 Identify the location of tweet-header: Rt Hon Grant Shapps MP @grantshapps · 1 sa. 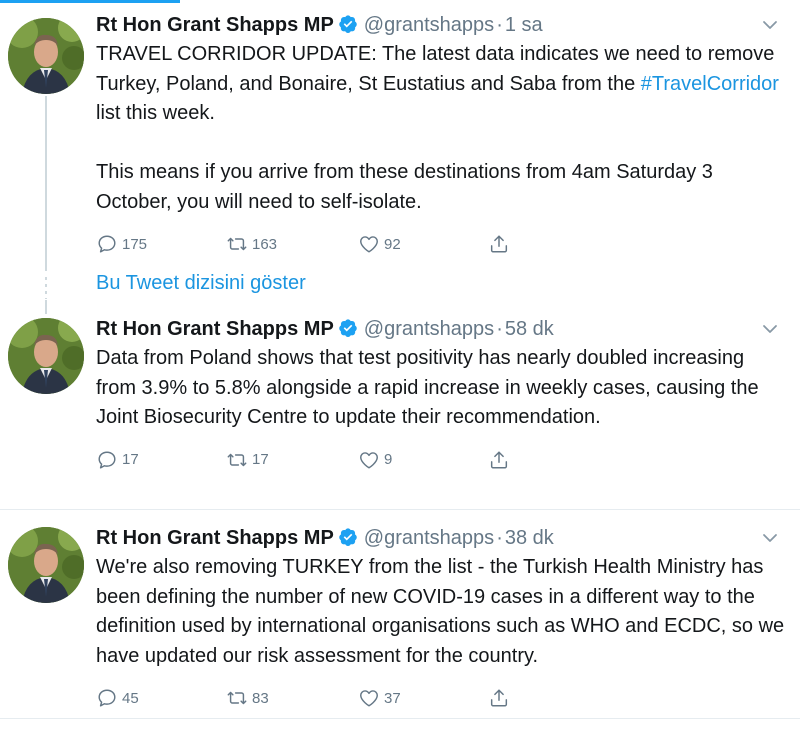
(441, 25).